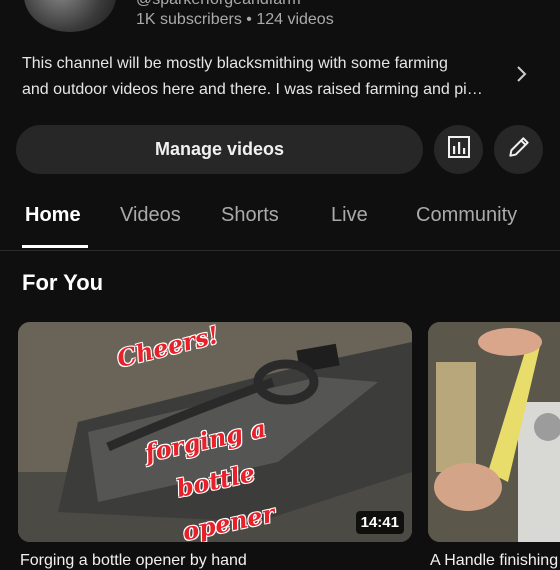 Image resolution: width=560 pixels, height=570 pixels. I want to click on channel-avatar, so click(70, 16).